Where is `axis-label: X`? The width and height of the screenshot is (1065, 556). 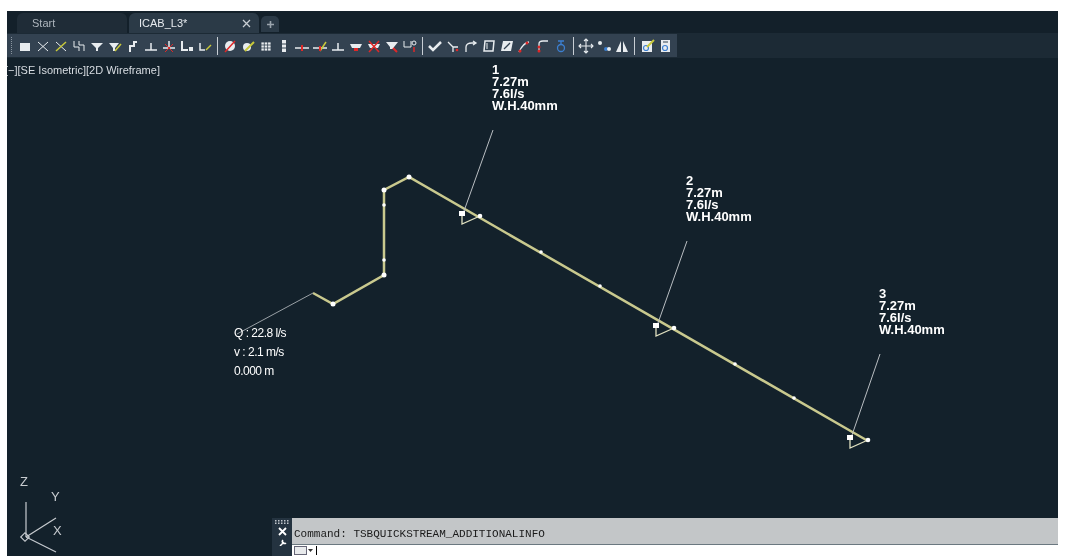 axis-label: X is located at coordinates (57, 530).